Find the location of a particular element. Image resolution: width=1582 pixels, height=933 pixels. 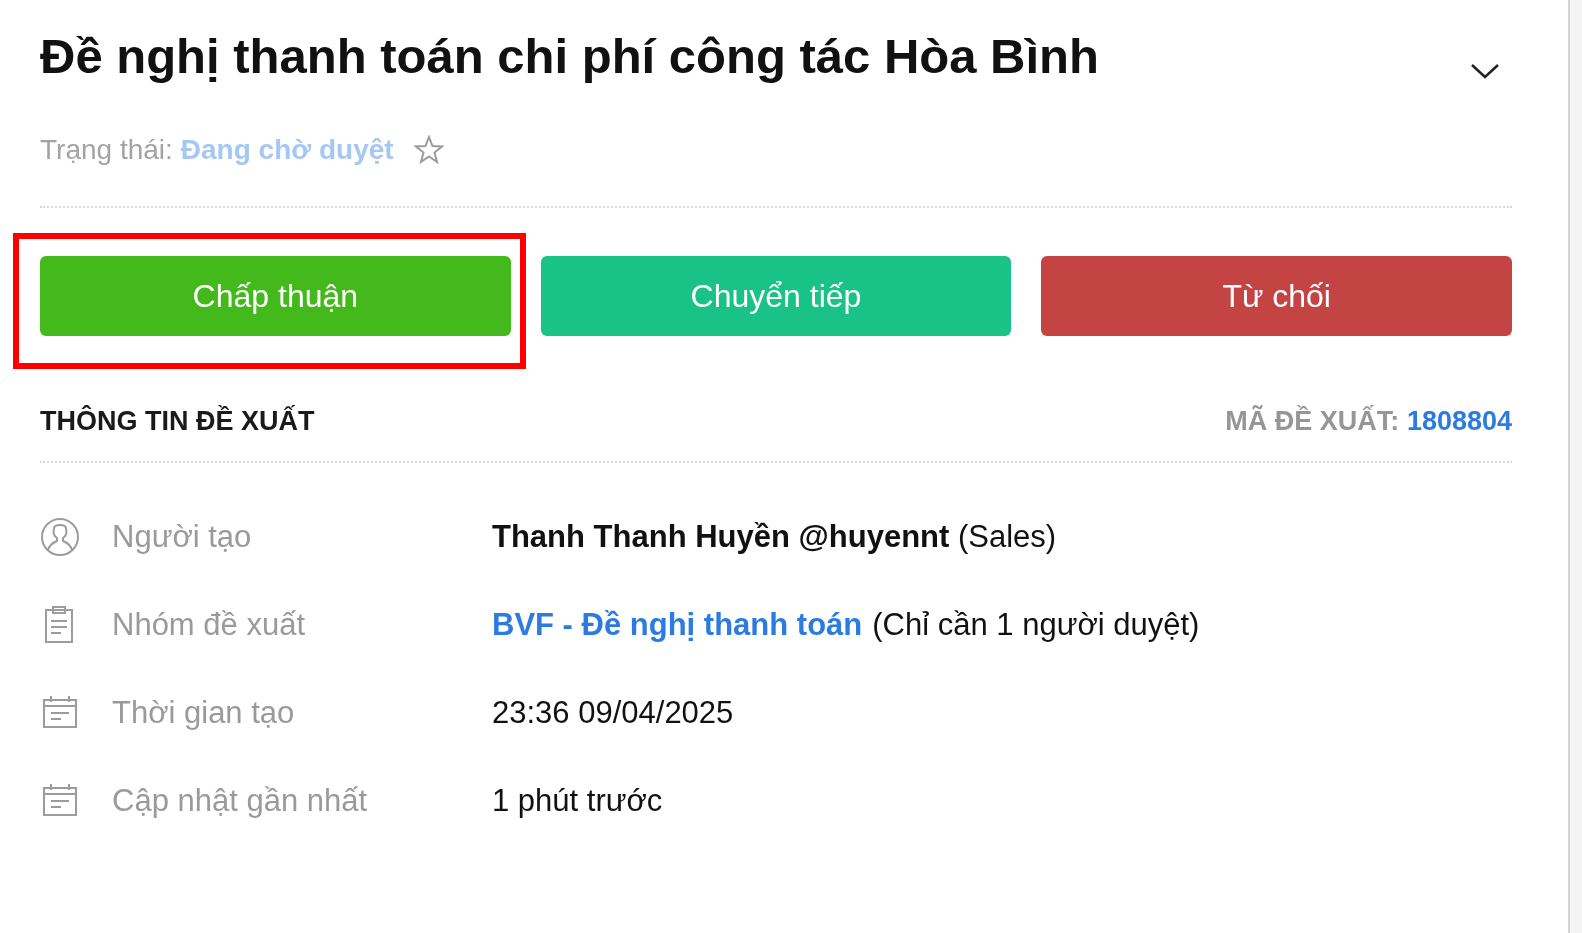

status-value: Đang chờ duyệt is located at coordinates (287, 150).